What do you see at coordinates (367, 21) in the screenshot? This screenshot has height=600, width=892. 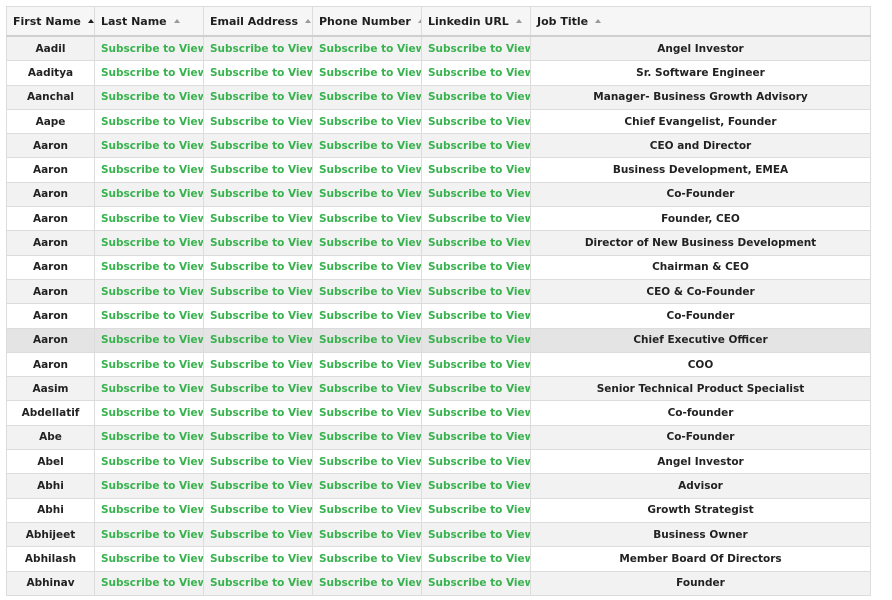 I see `column-header-phone-number: Phone Number` at bounding box center [367, 21].